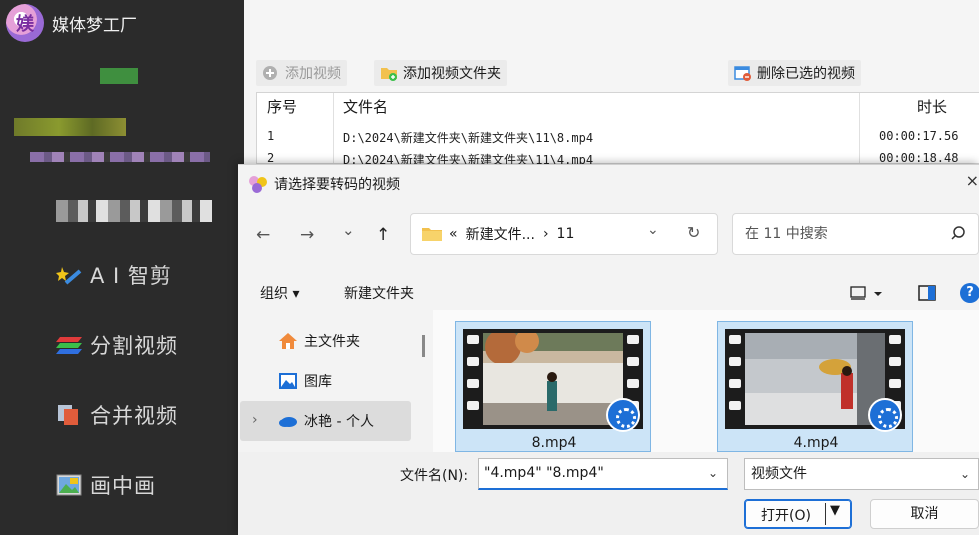  I want to click on add-circle-icon, so click(271, 73).